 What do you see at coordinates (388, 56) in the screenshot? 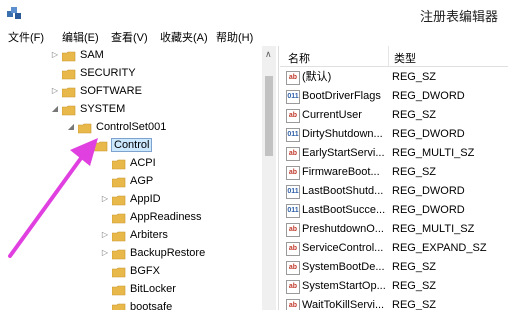
I see `column-divider` at bounding box center [388, 56].